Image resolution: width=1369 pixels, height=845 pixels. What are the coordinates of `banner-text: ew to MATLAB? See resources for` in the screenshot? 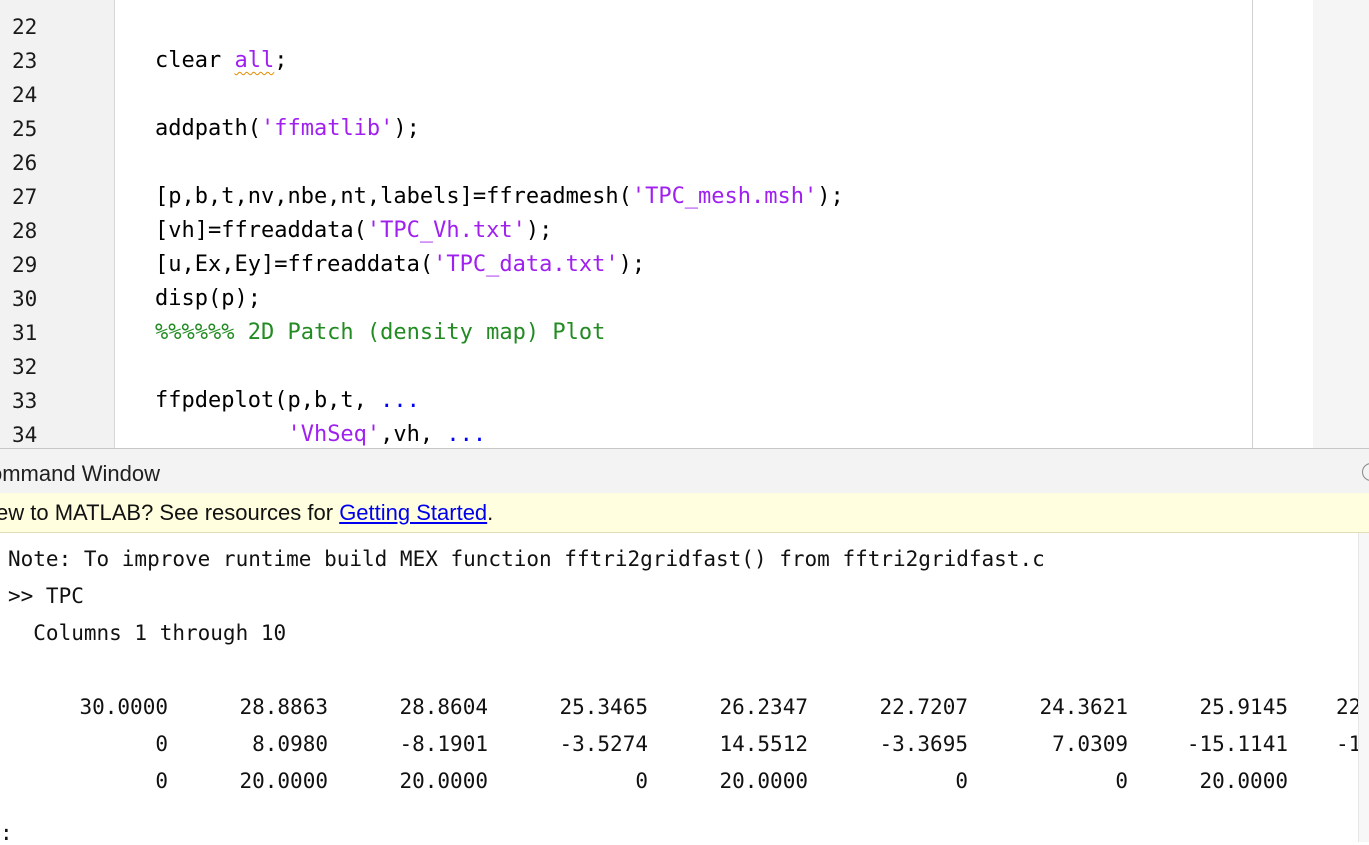 It's located at (170, 512).